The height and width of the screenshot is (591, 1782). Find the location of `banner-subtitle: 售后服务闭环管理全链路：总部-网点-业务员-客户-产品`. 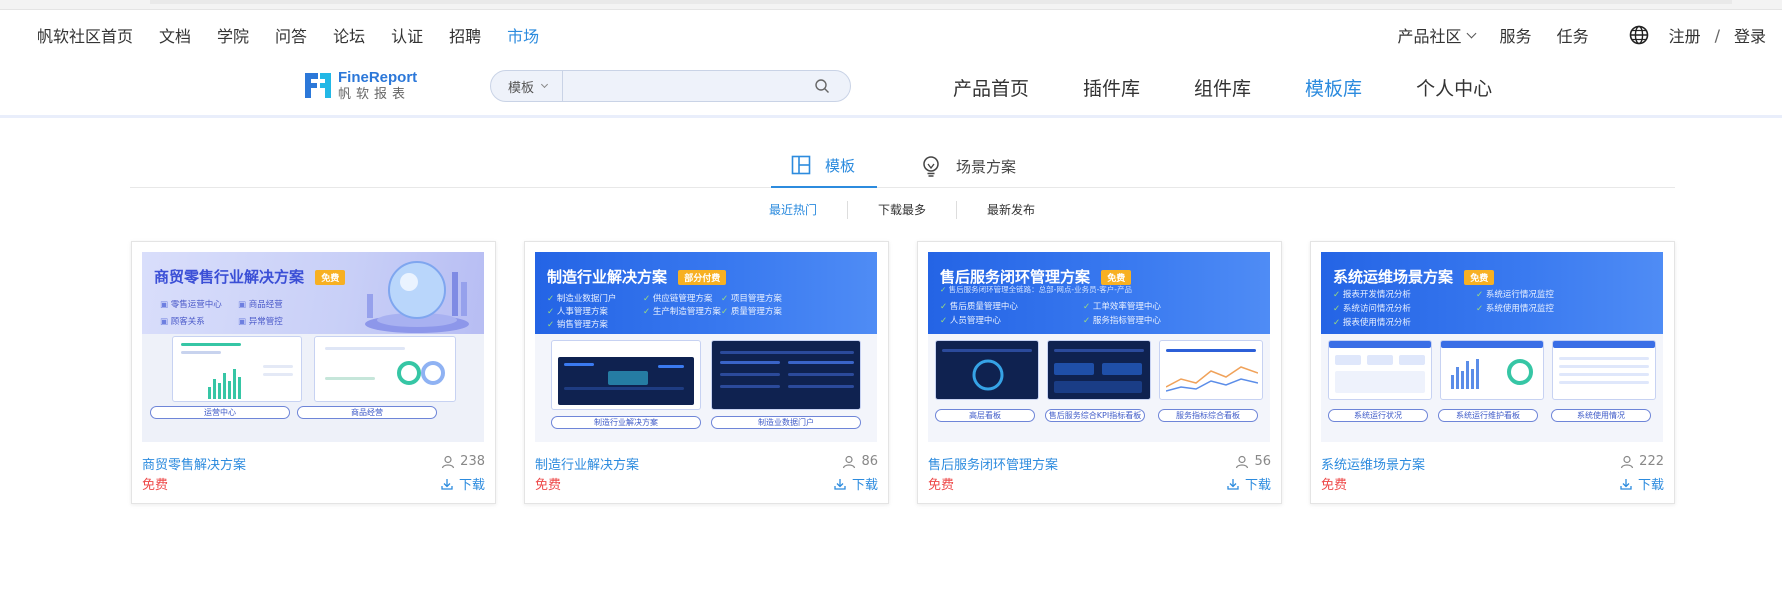

banner-subtitle: 售后服务闭环管理全链路：总部-网点-业务员-客户-产品 is located at coordinates (1036, 289).